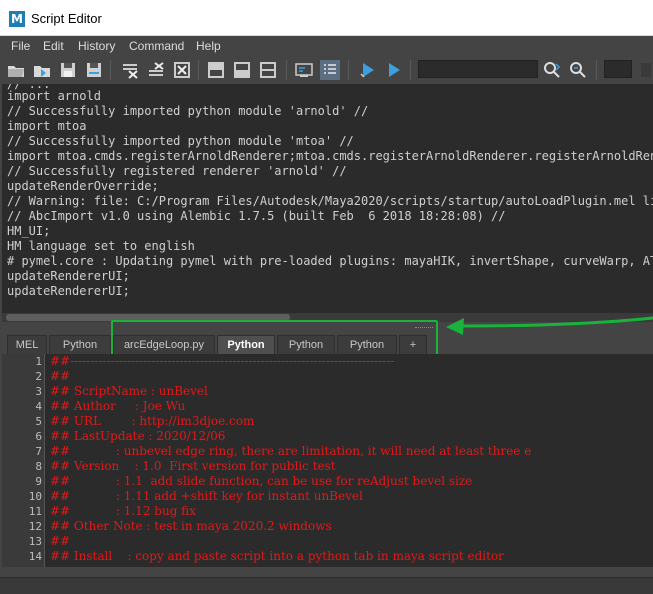 The height and width of the screenshot is (594, 653). I want to click on line-number: 10, so click(35, 496).